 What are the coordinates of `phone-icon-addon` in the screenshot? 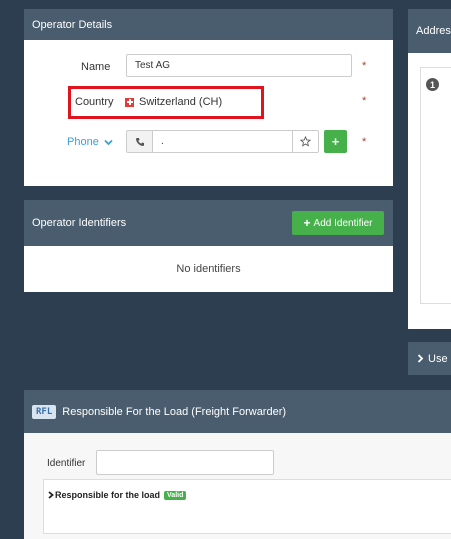 It's located at (139, 141).